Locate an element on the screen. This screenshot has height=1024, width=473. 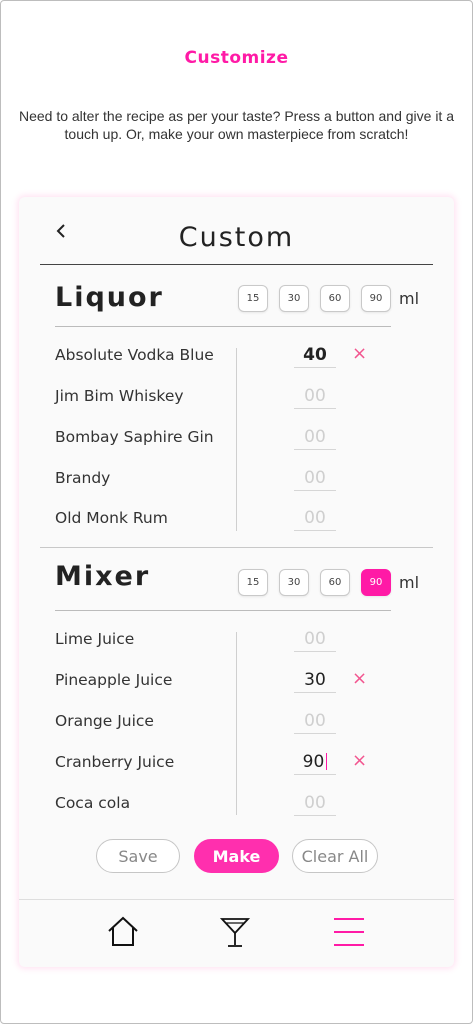
ingredient-name: Bombay Saphire Gin is located at coordinates (134, 437).